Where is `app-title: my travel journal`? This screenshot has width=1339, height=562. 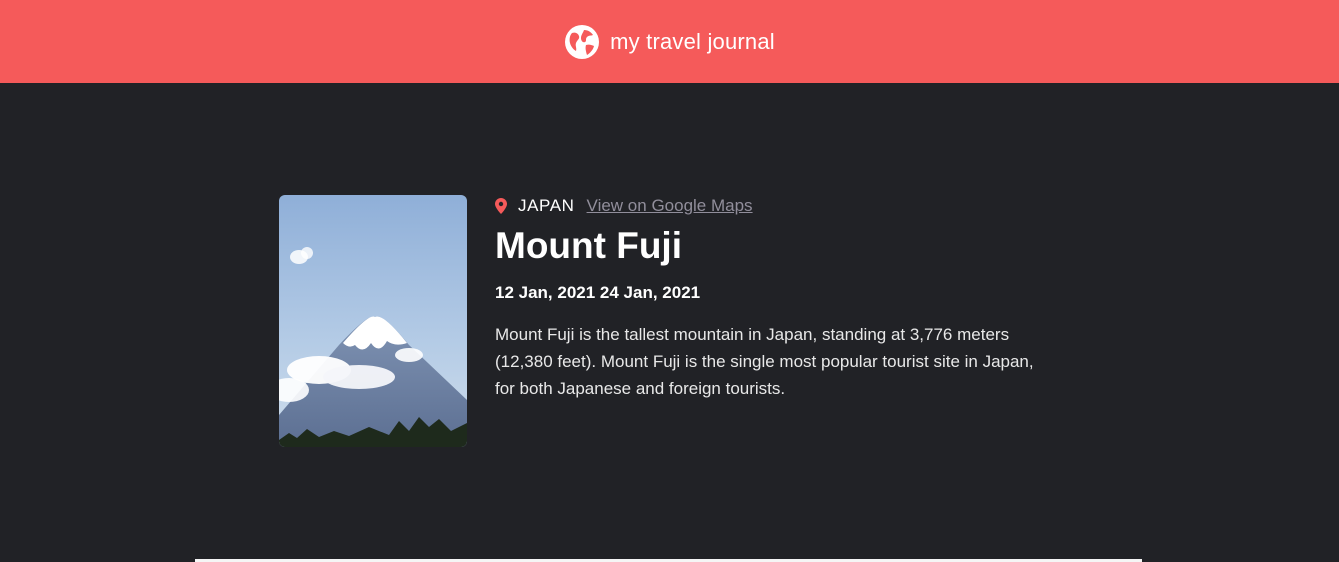 app-title: my travel journal is located at coordinates (692, 41).